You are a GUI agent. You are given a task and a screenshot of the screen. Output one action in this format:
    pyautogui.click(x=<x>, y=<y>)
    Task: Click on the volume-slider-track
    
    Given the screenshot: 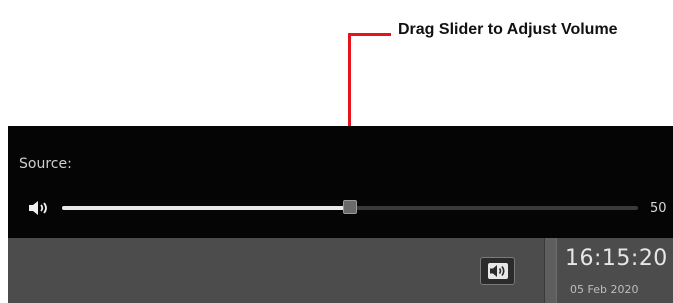 What is the action you would take?
    pyautogui.click(x=350, y=207)
    